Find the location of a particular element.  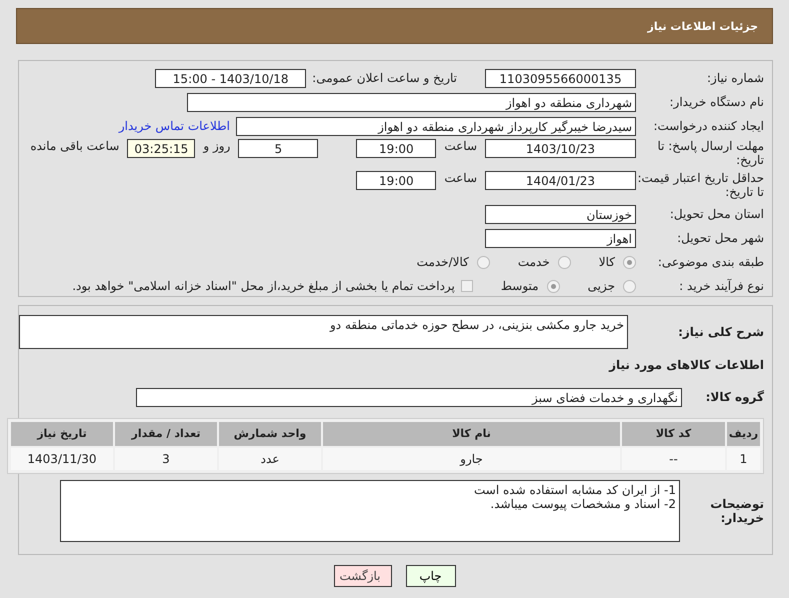

field-label: تاریخ و ساعت اعلان عمومی: is located at coordinates (384, 78).